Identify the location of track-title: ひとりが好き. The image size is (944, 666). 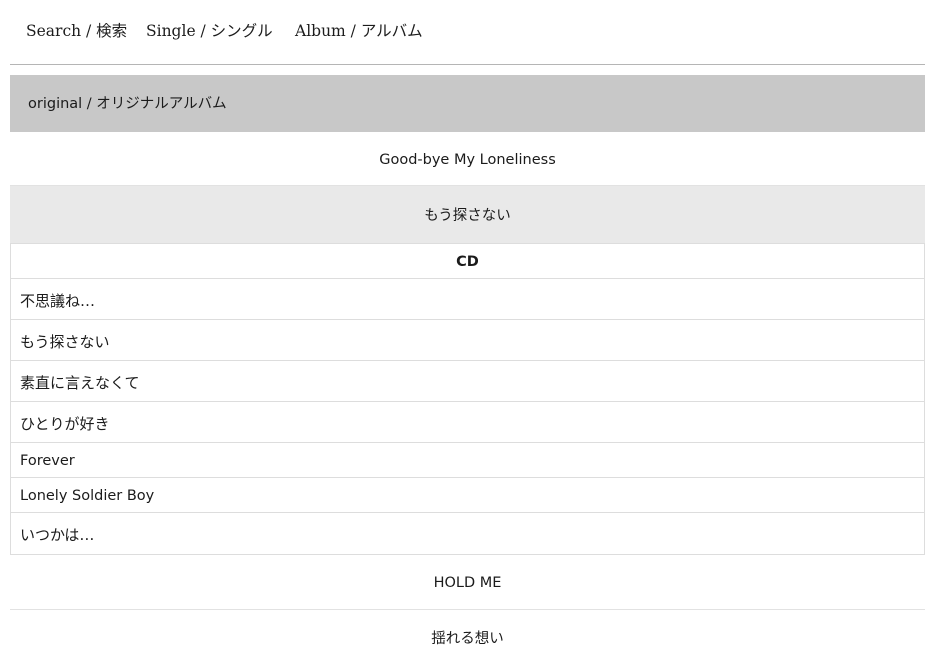
(65, 424).